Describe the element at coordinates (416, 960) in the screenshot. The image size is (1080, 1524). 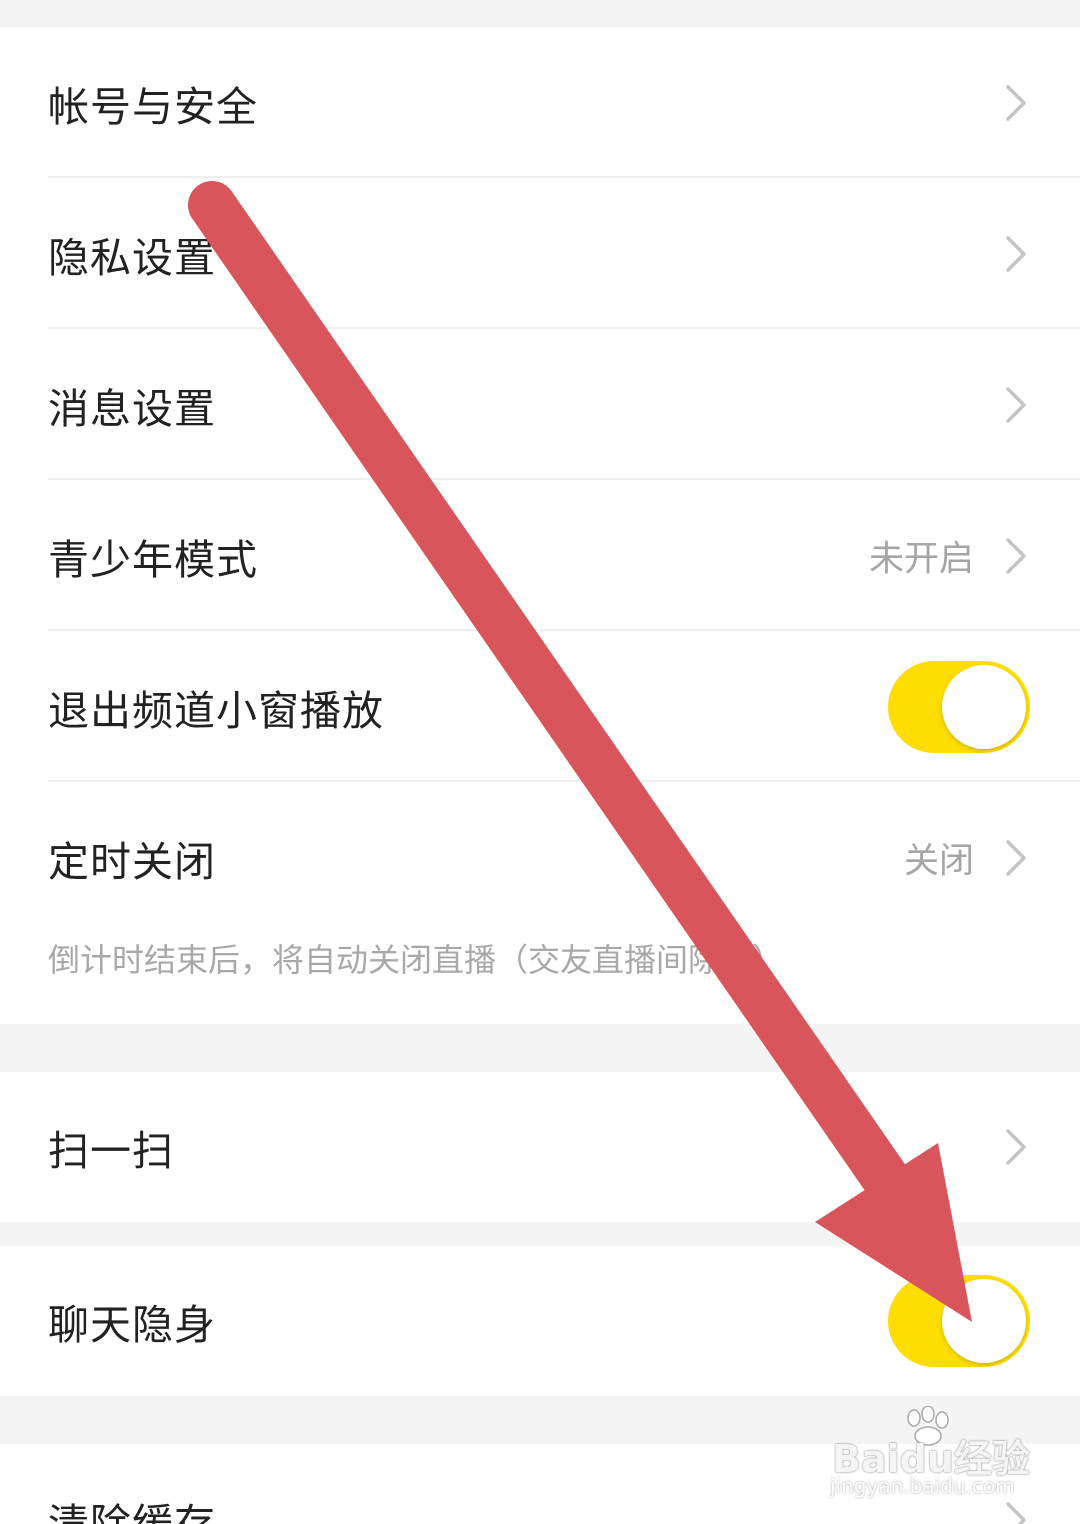
I see `timed-close-note: 倒计时结束后，将自动关闭直播（交友直播间除外）` at that location.